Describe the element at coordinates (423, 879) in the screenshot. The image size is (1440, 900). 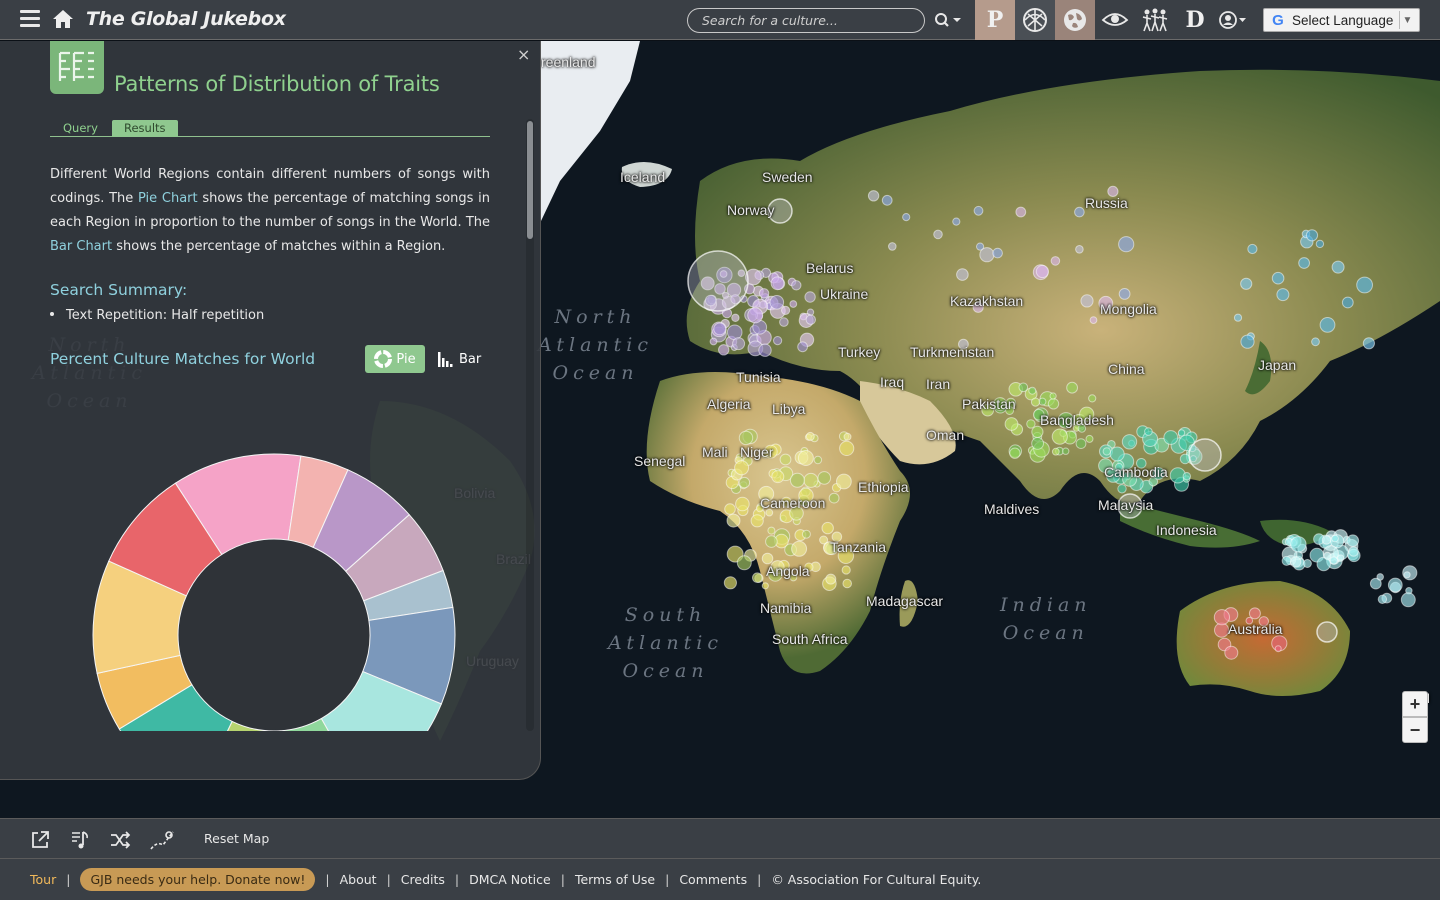
I see `credits-link: Credits` at that location.